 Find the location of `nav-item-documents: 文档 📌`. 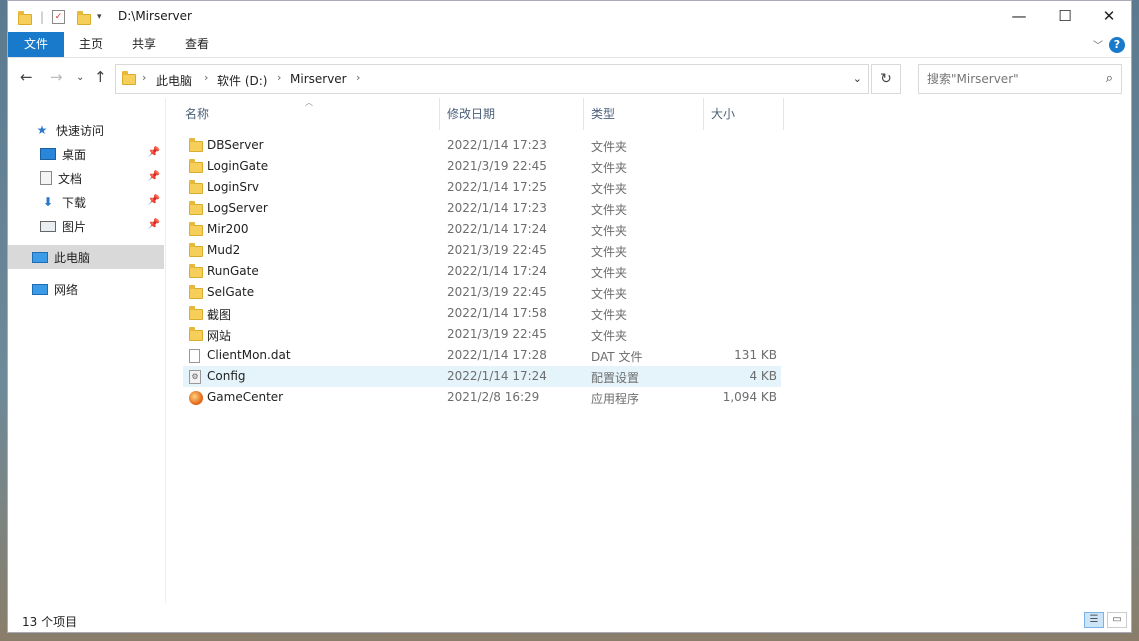

nav-item-documents: 文档 📌 is located at coordinates (86, 178).